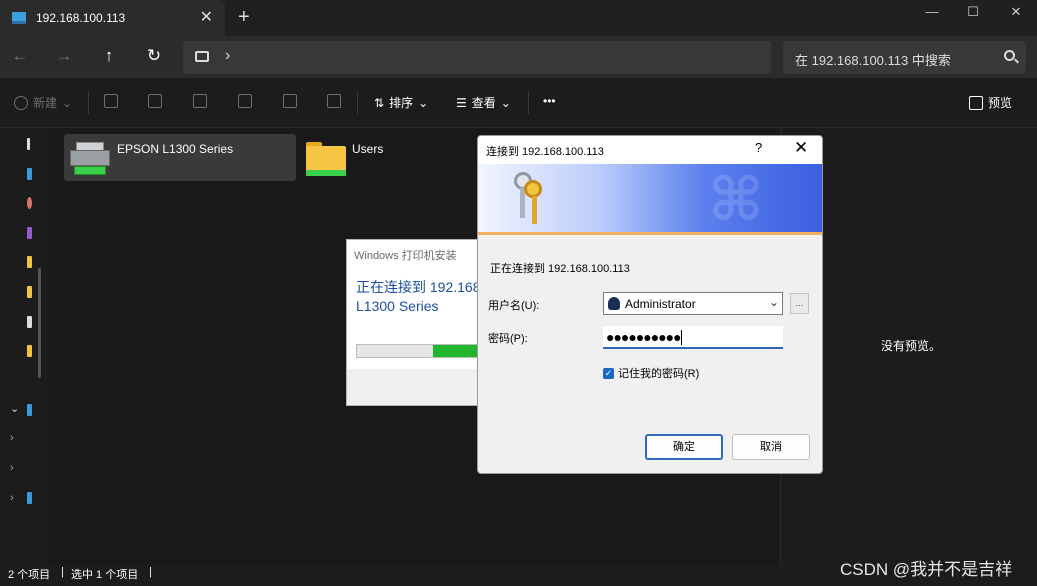 The width and height of the screenshot is (1037, 586). Describe the element at coordinates (29, 575) in the screenshot. I see `item-count: 2 个项目` at that location.